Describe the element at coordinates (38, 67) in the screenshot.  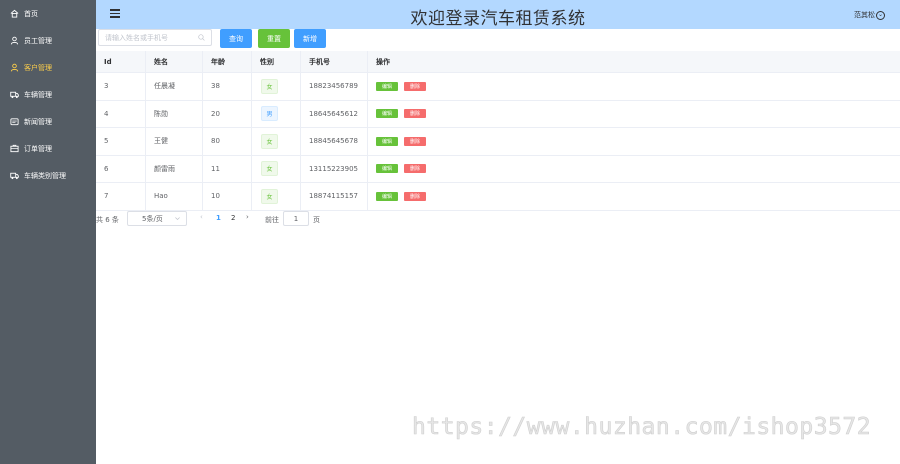
I see `sidebar-item-label: 客户管理` at that location.